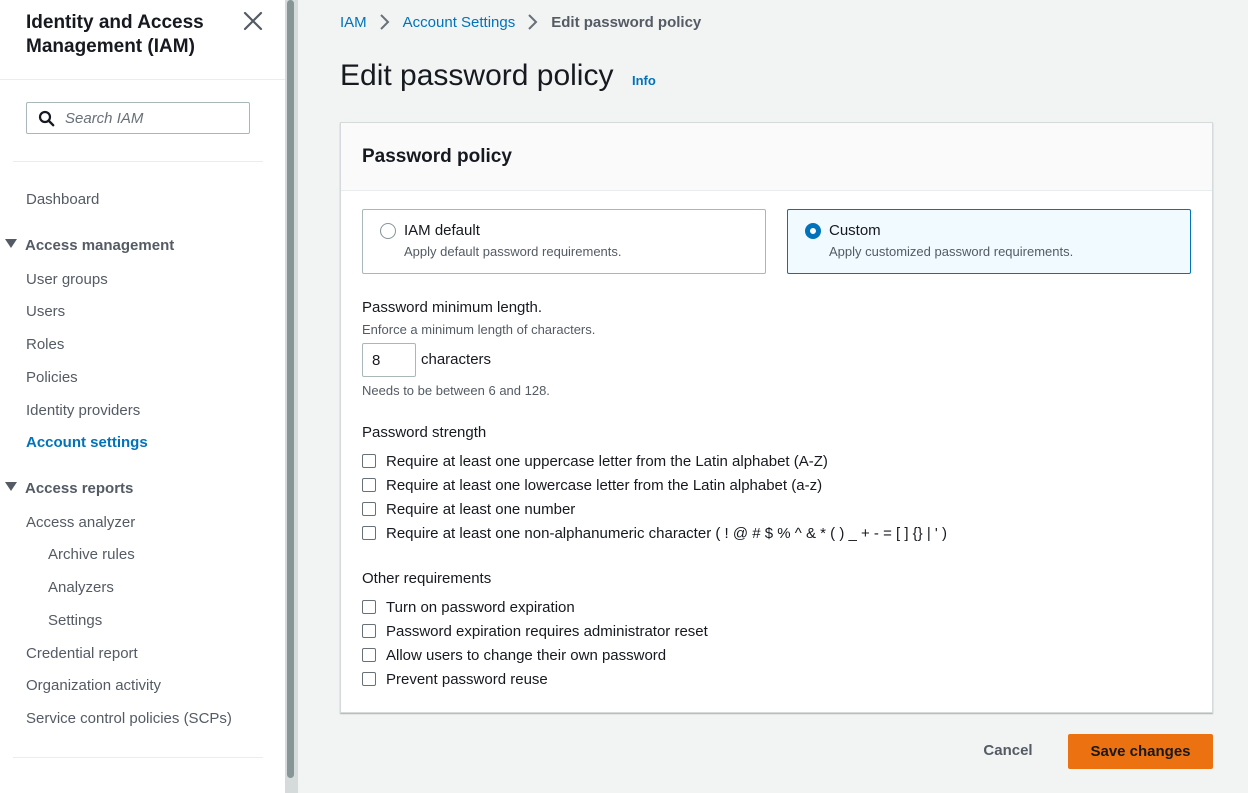  I want to click on sidebar-header: Identity and Access Management (IAM), so click(142, 40).